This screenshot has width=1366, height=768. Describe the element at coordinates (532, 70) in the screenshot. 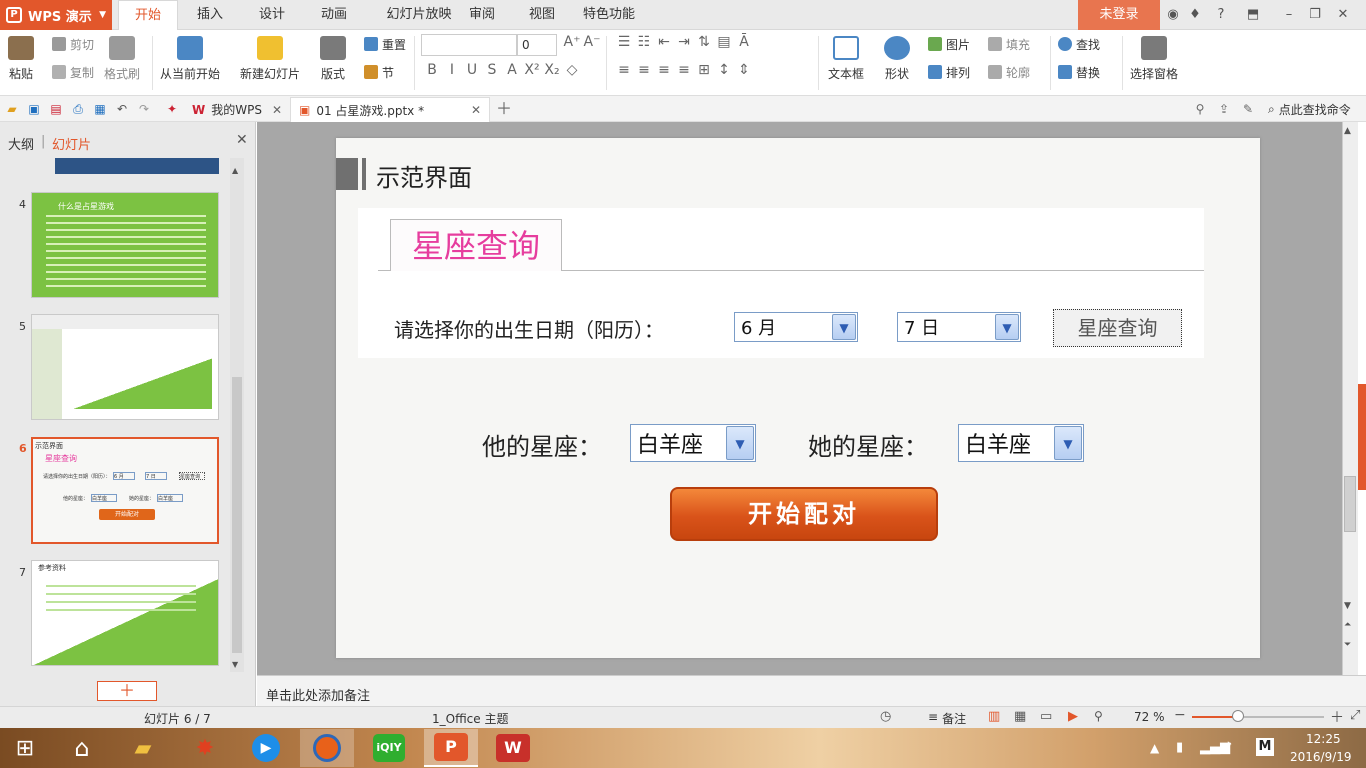

I see `superscript-icon: X²` at that location.